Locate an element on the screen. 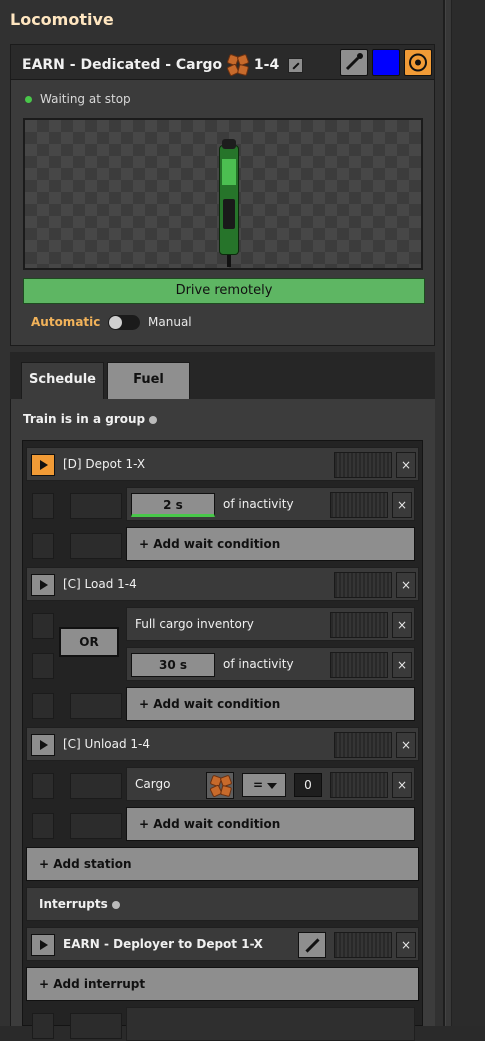 The height and width of the screenshot is (1041, 485). station-name: [C] Unload 1-4 is located at coordinates (107, 744).